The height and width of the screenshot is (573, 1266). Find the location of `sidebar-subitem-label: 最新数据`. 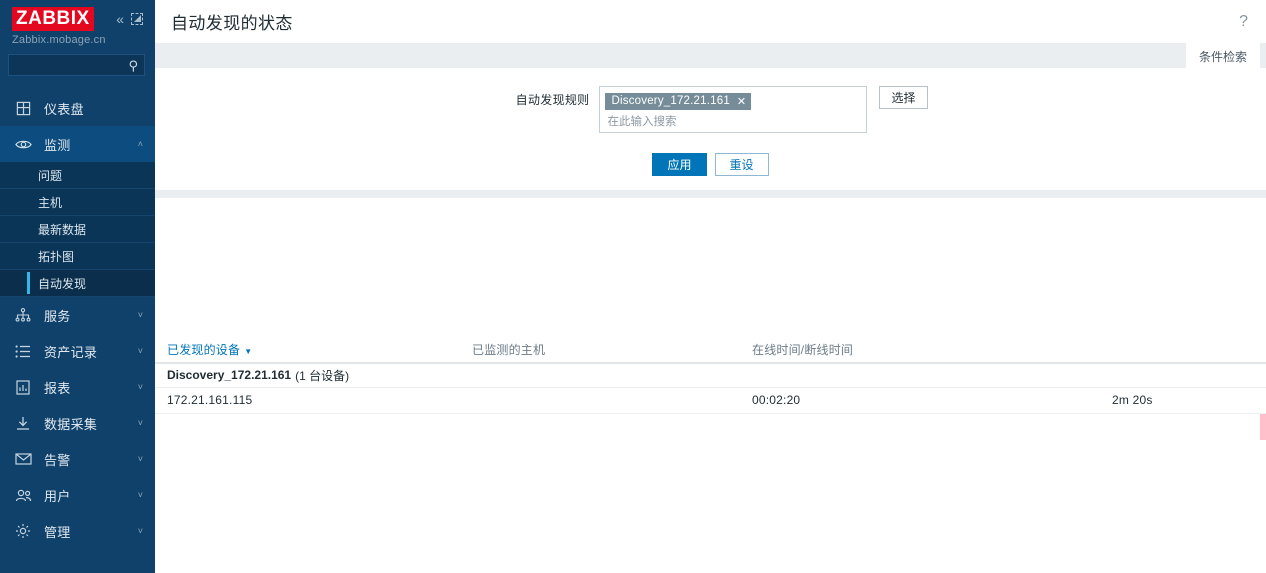

sidebar-subitem-label: 最新数据 is located at coordinates (62, 229).